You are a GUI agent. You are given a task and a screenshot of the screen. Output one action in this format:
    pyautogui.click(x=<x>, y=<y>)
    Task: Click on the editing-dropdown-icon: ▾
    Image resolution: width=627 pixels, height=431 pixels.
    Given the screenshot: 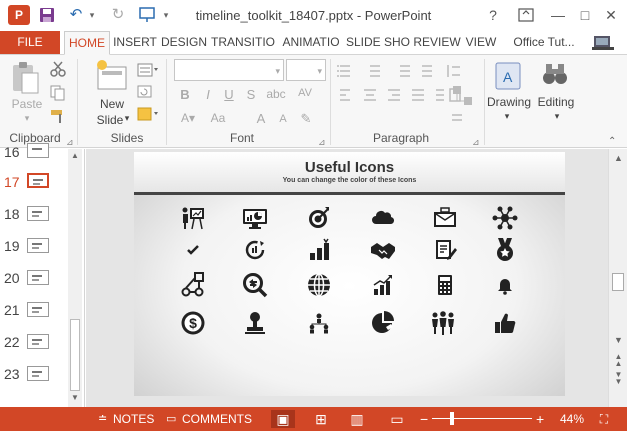 What is the action you would take?
    pyautogui.click(x=557, y=116)
    